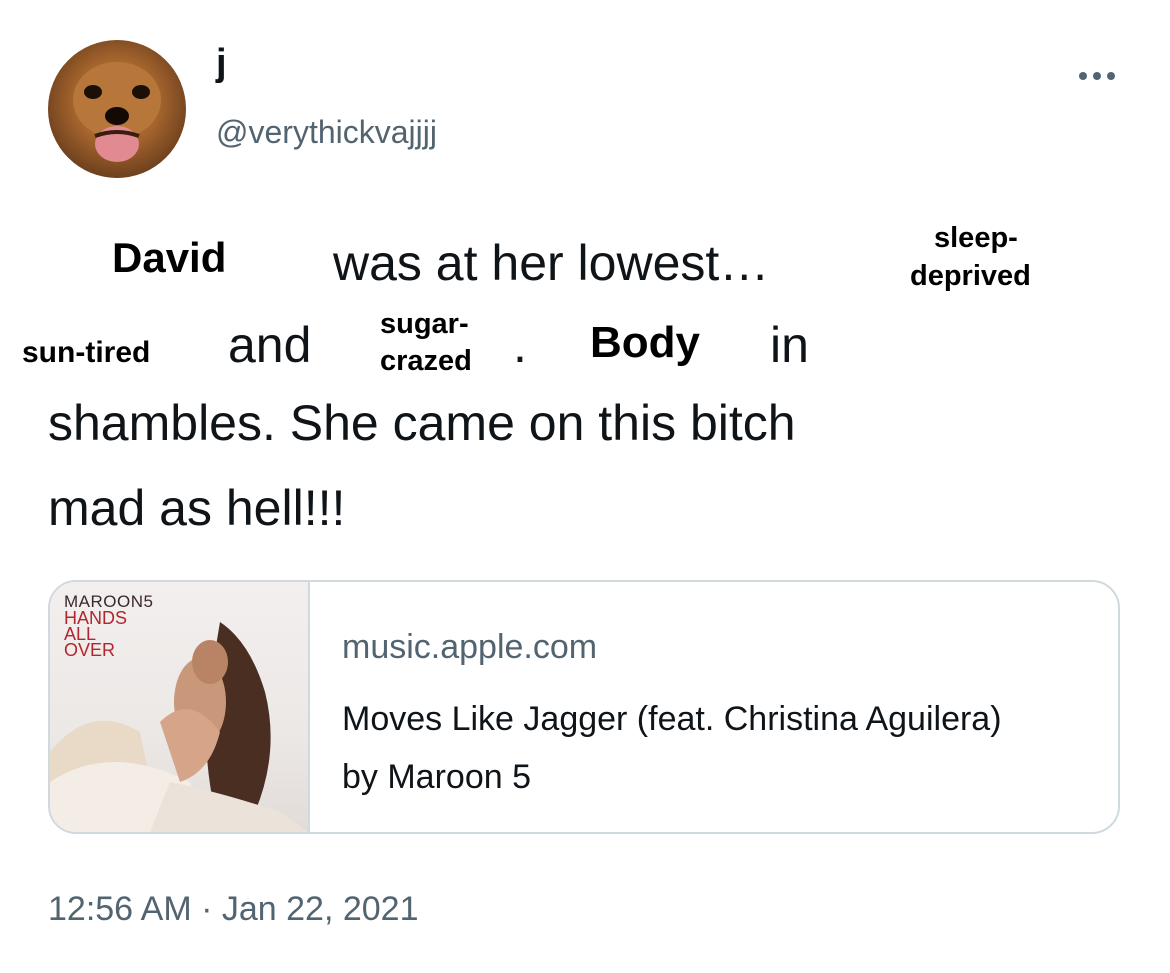 This screenshot has width=1170, height=973. Describe the element at coordinates (789, 345) in the screenshot. I see `tweet-text-fragment: in` at that location.